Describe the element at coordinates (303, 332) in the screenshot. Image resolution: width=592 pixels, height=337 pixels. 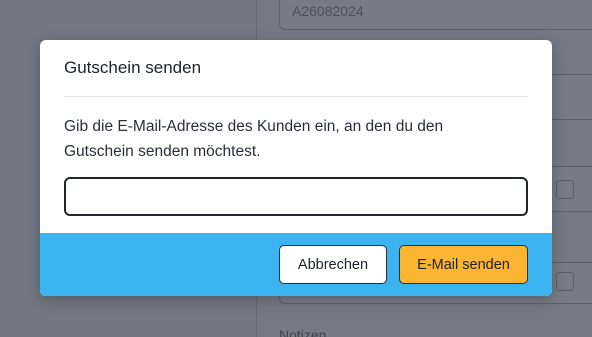
I see `notes-label: Notizen` at that location.